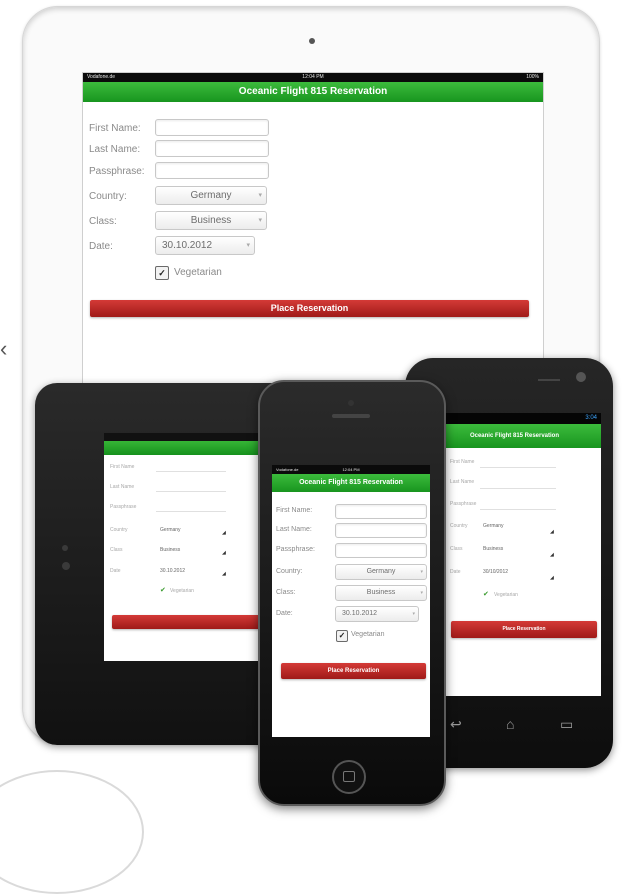  What do you see at coordinates (518, 467) in the screenshot?
I see `android-first-name-input` at bounding box center [518, 467].